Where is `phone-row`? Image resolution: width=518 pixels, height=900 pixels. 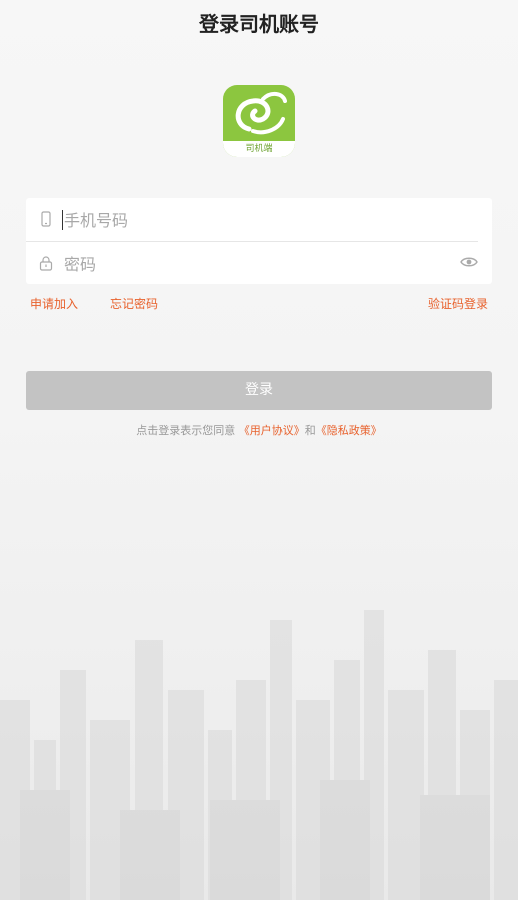
phone-row is located at coordinates (252, 220).